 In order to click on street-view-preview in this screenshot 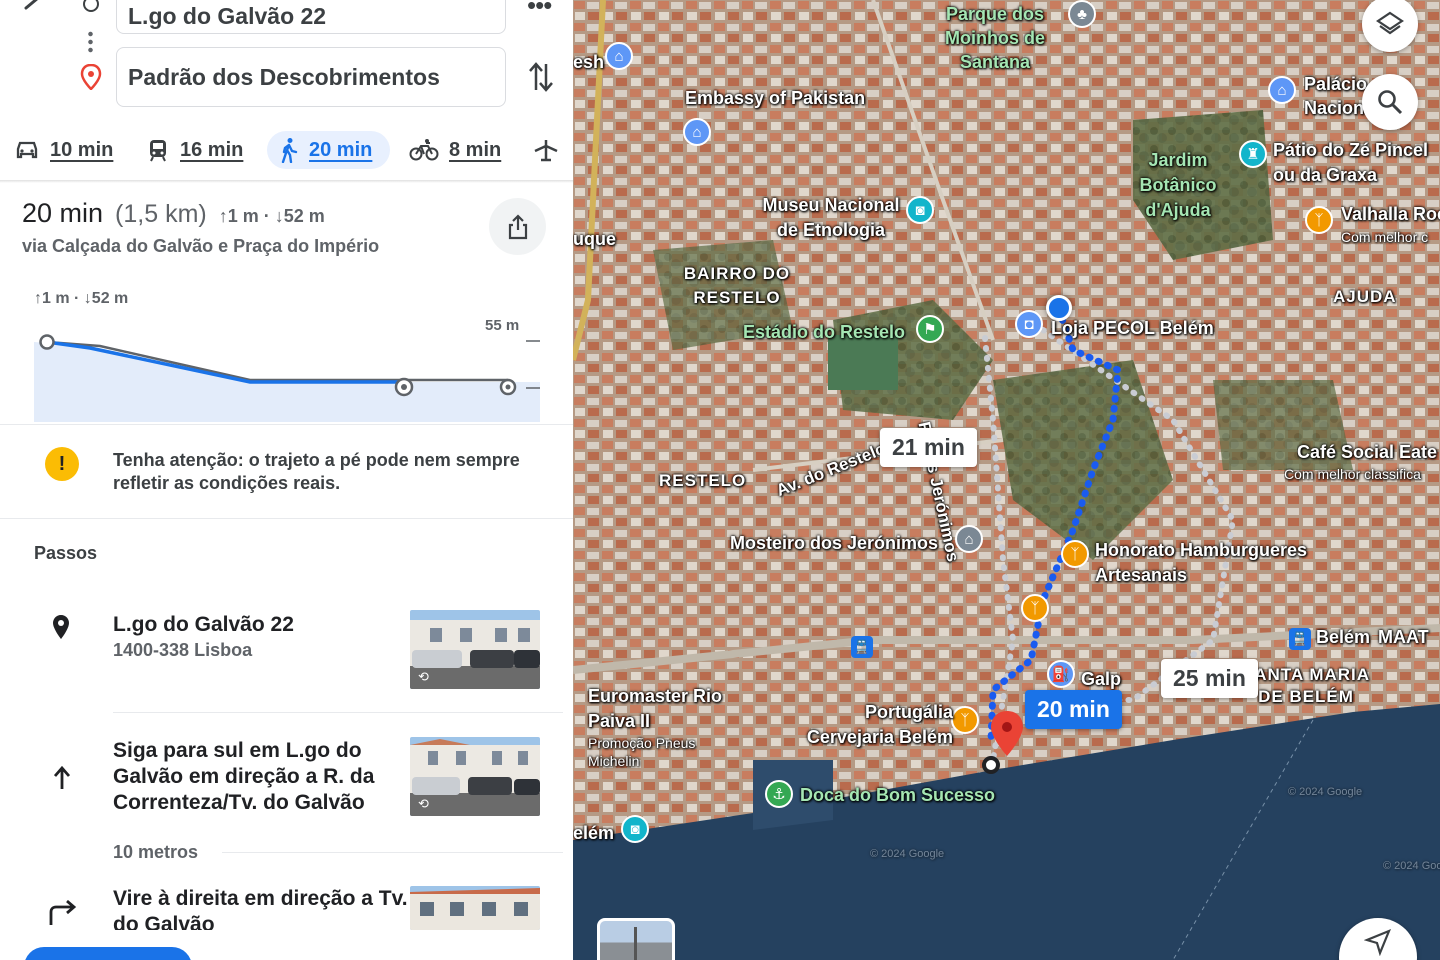, I will do `click(636, 939)`.